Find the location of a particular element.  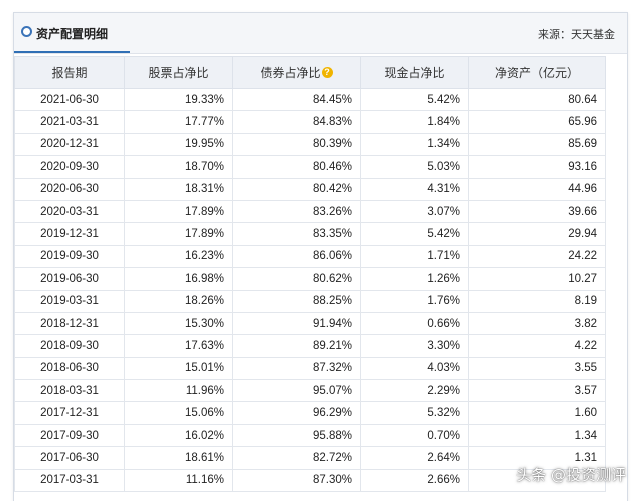

bond-ratio-cell: 83.35% is located at coordinates (296, 234).